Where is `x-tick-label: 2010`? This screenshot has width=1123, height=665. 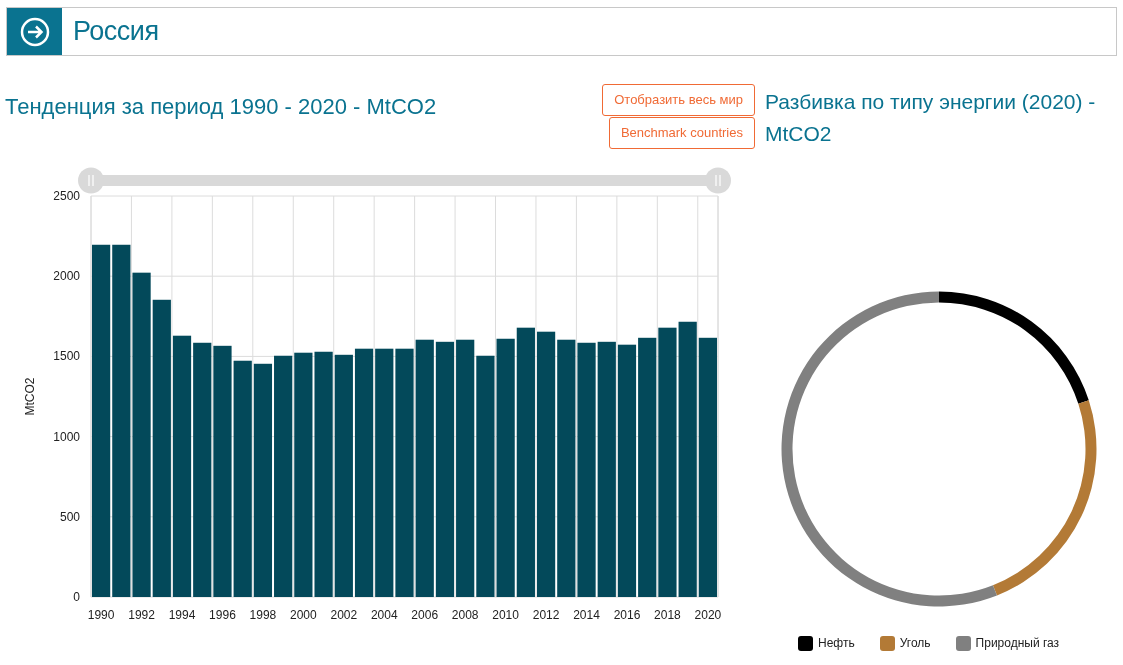 x-tick-label: 2010 is located at coordinates (505, 615).